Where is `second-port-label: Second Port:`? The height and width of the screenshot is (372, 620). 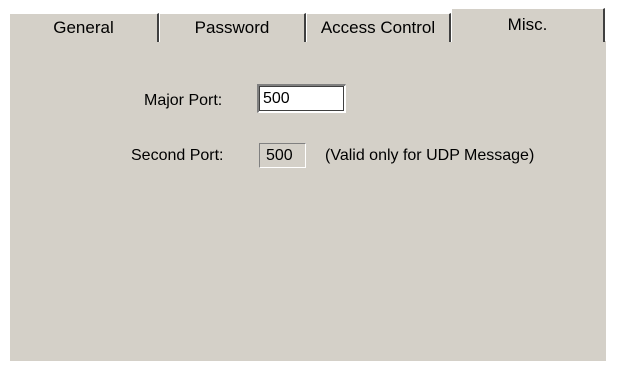 second-port-label: Second Port: is located at coordinates (177, 155).